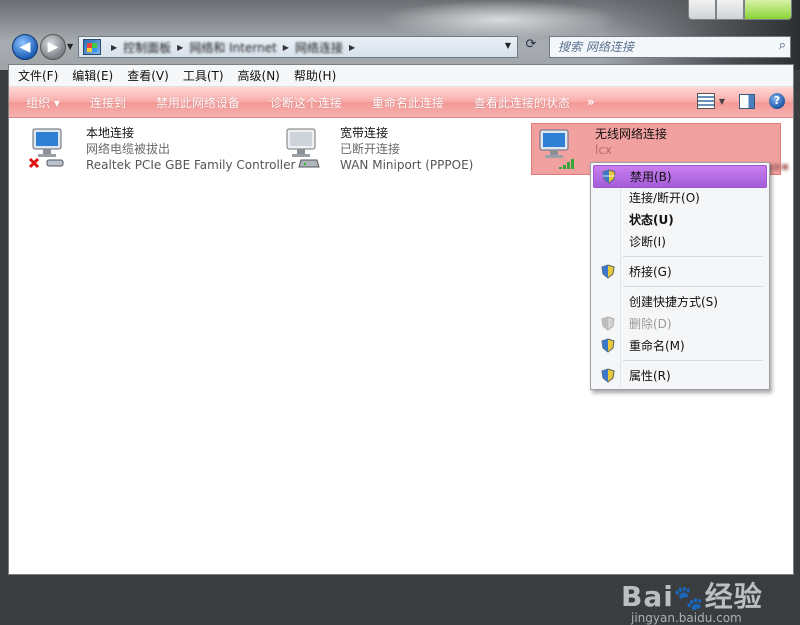 This screenshot has width=800, height=625. I want to click on connection-name: 本地连接, so click(110, 133).